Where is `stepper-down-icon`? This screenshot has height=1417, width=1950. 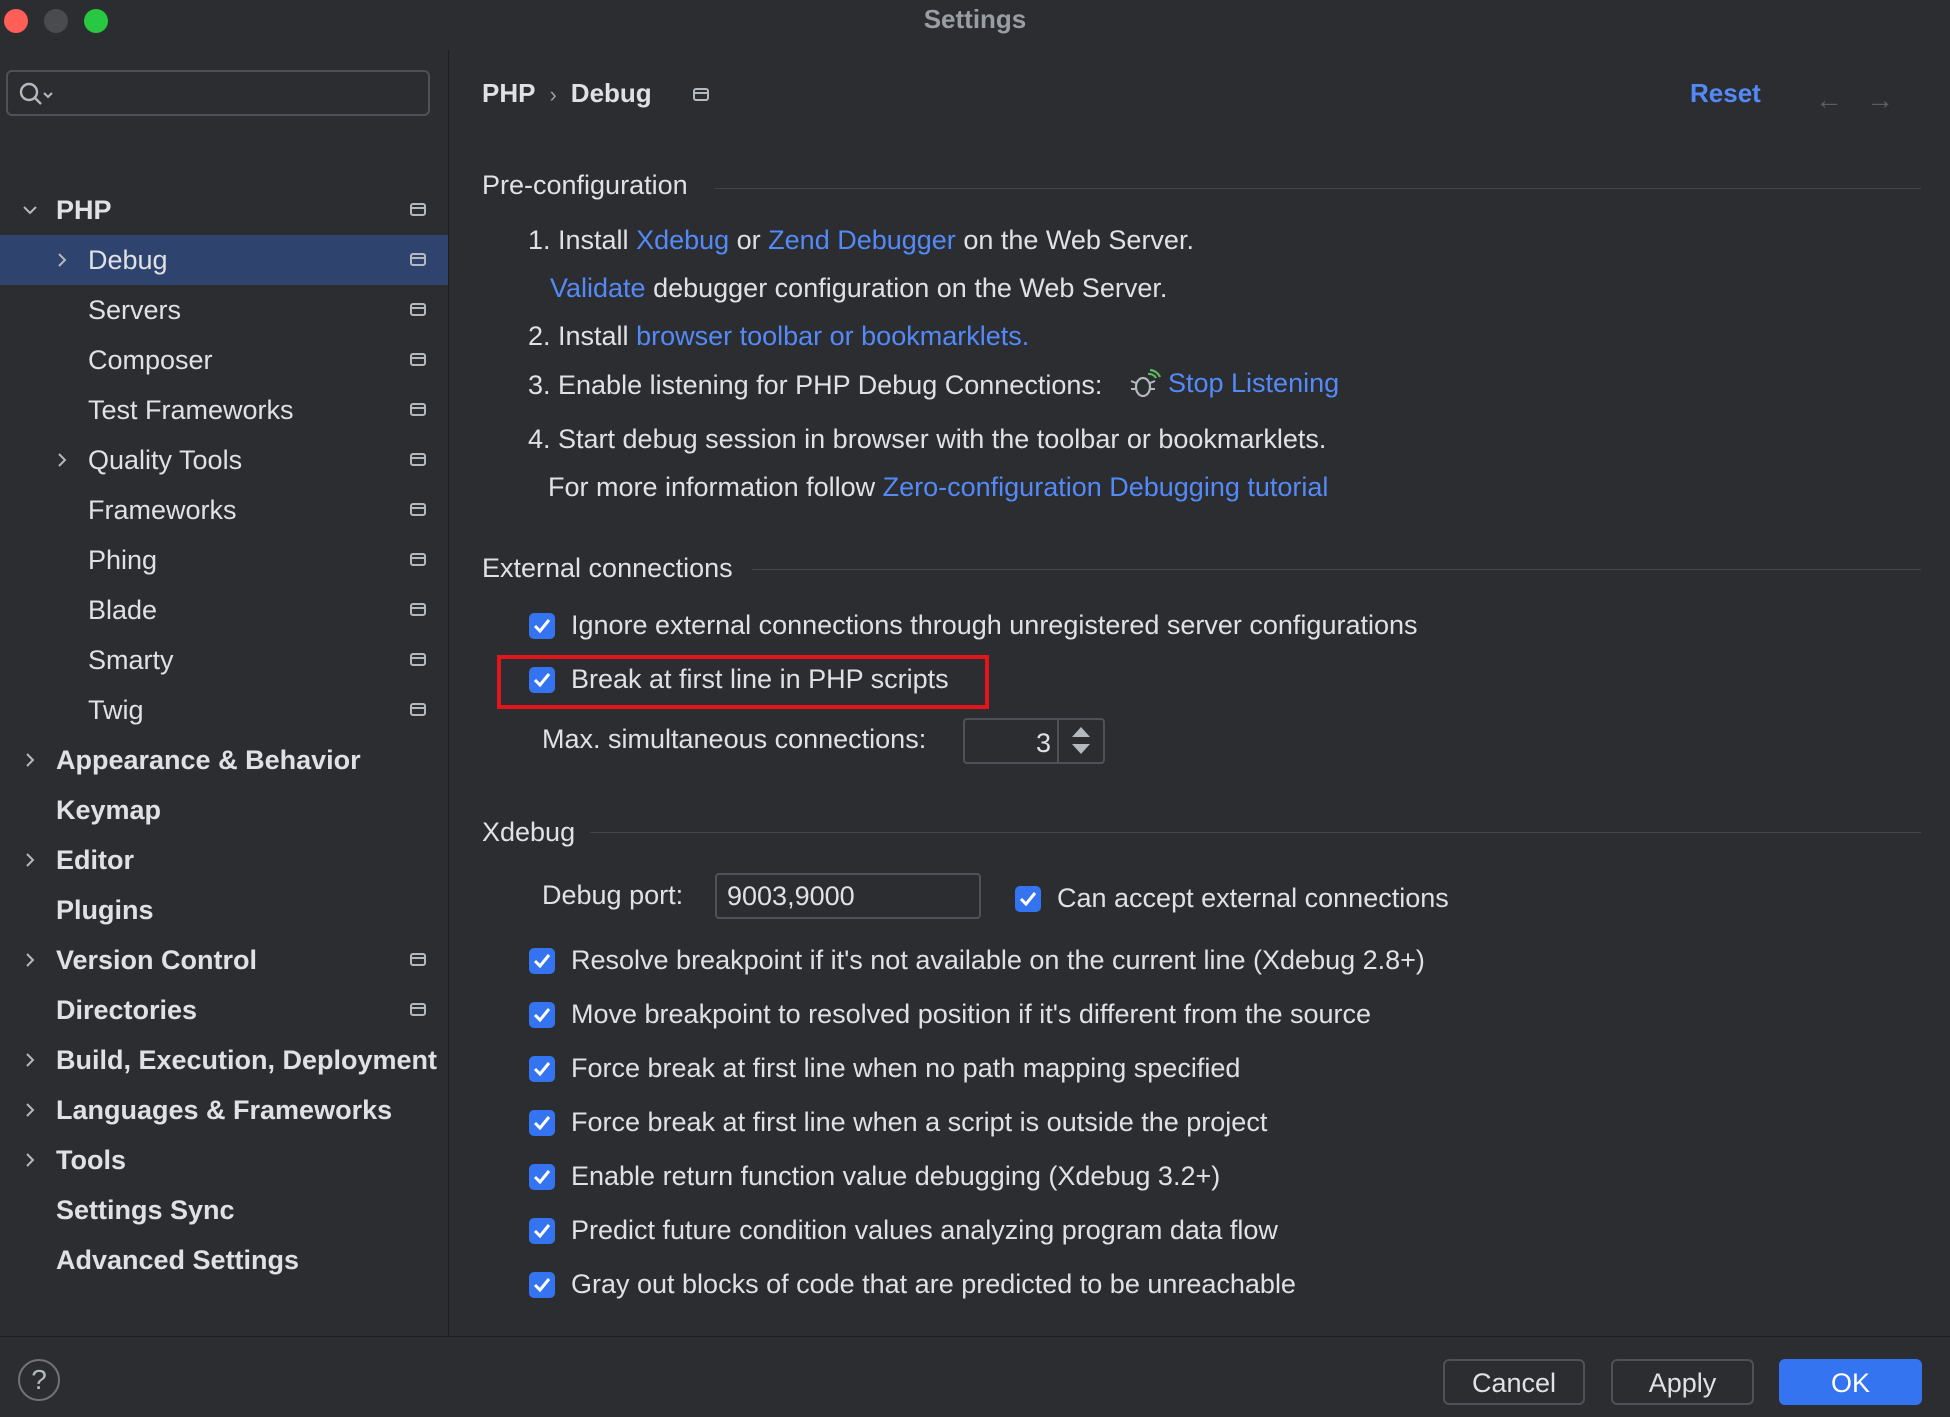
stepper-down-icon is located at coordinates (1081, 749).